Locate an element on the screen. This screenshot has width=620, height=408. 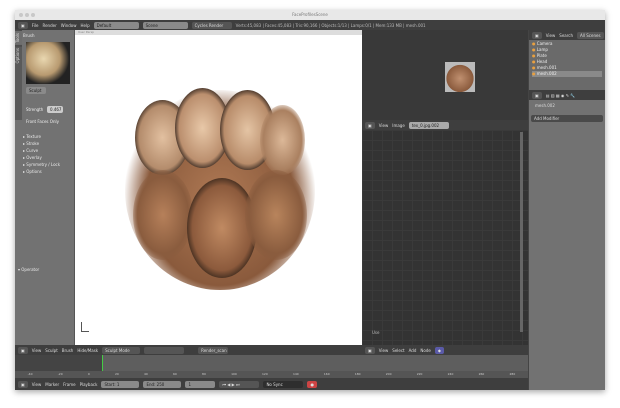
window-title: FaceProfilesScene is located at coordinates (310, 14).